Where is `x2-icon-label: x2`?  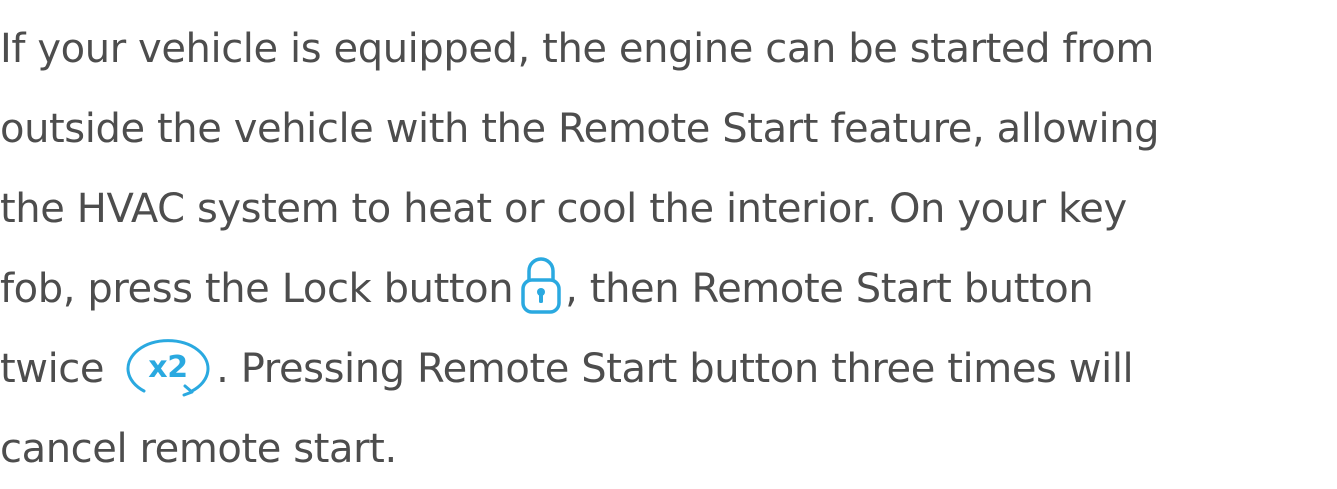 x2-icon-label: x2 is located at coordinates (167, 367).